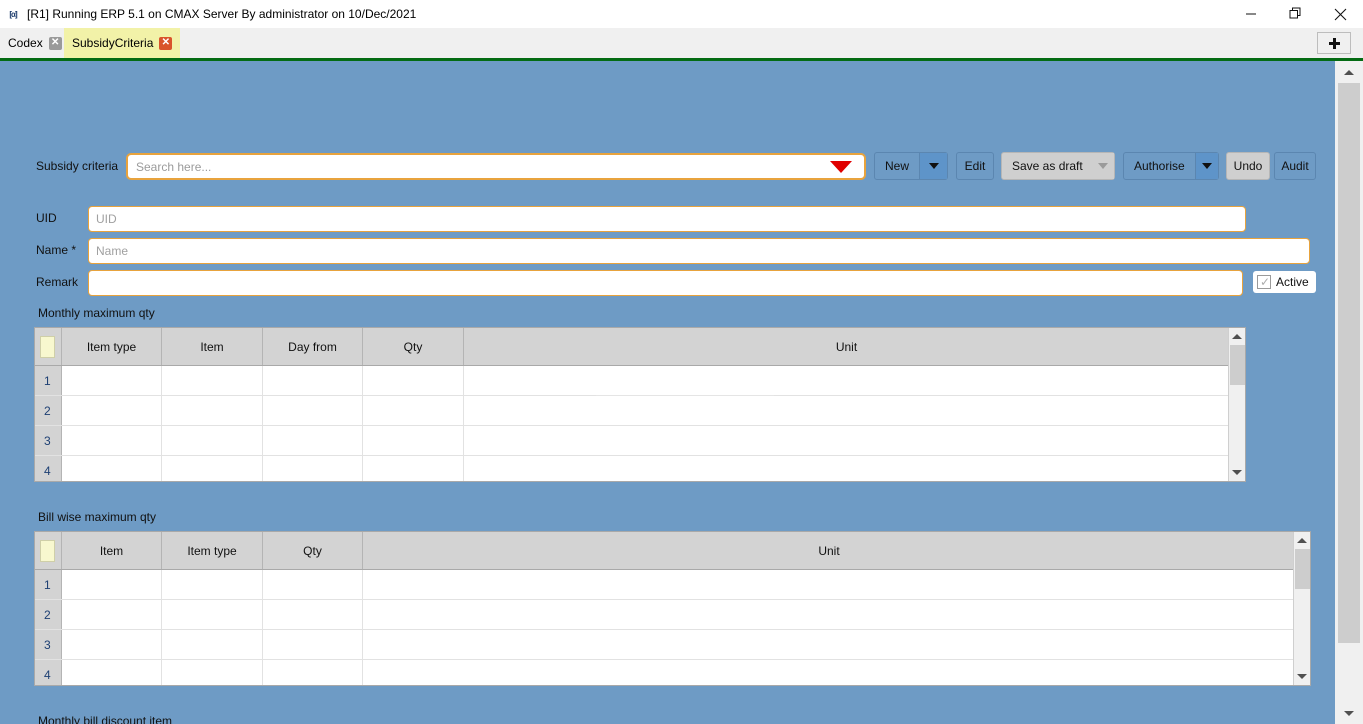 This screenshot has height=724, width=1363. I want to click on remark-label-row: Remark, so click(57, 282).